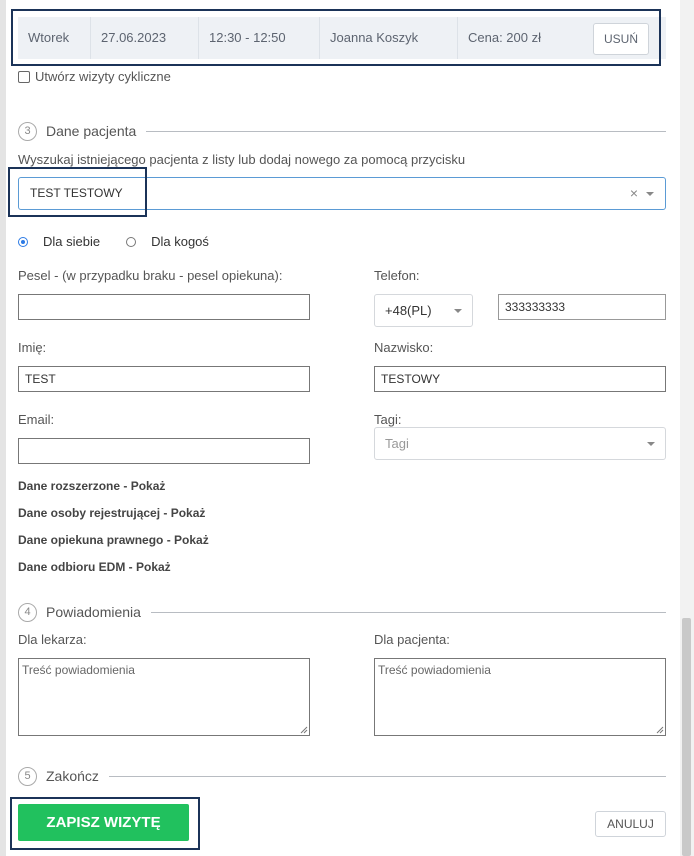  What do you see at coordinates (36, 419) in the screenshot?
I see `email-label: Email:` at bounding box center [36, 419].